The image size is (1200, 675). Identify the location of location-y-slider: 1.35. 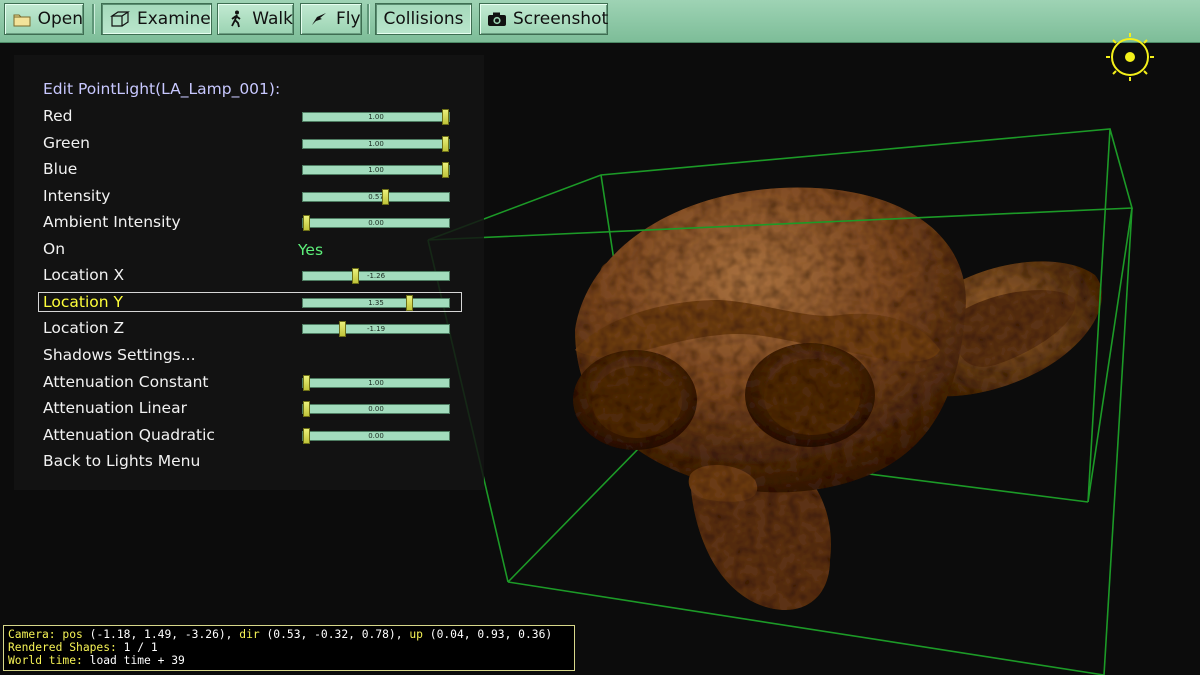
(376, 303).